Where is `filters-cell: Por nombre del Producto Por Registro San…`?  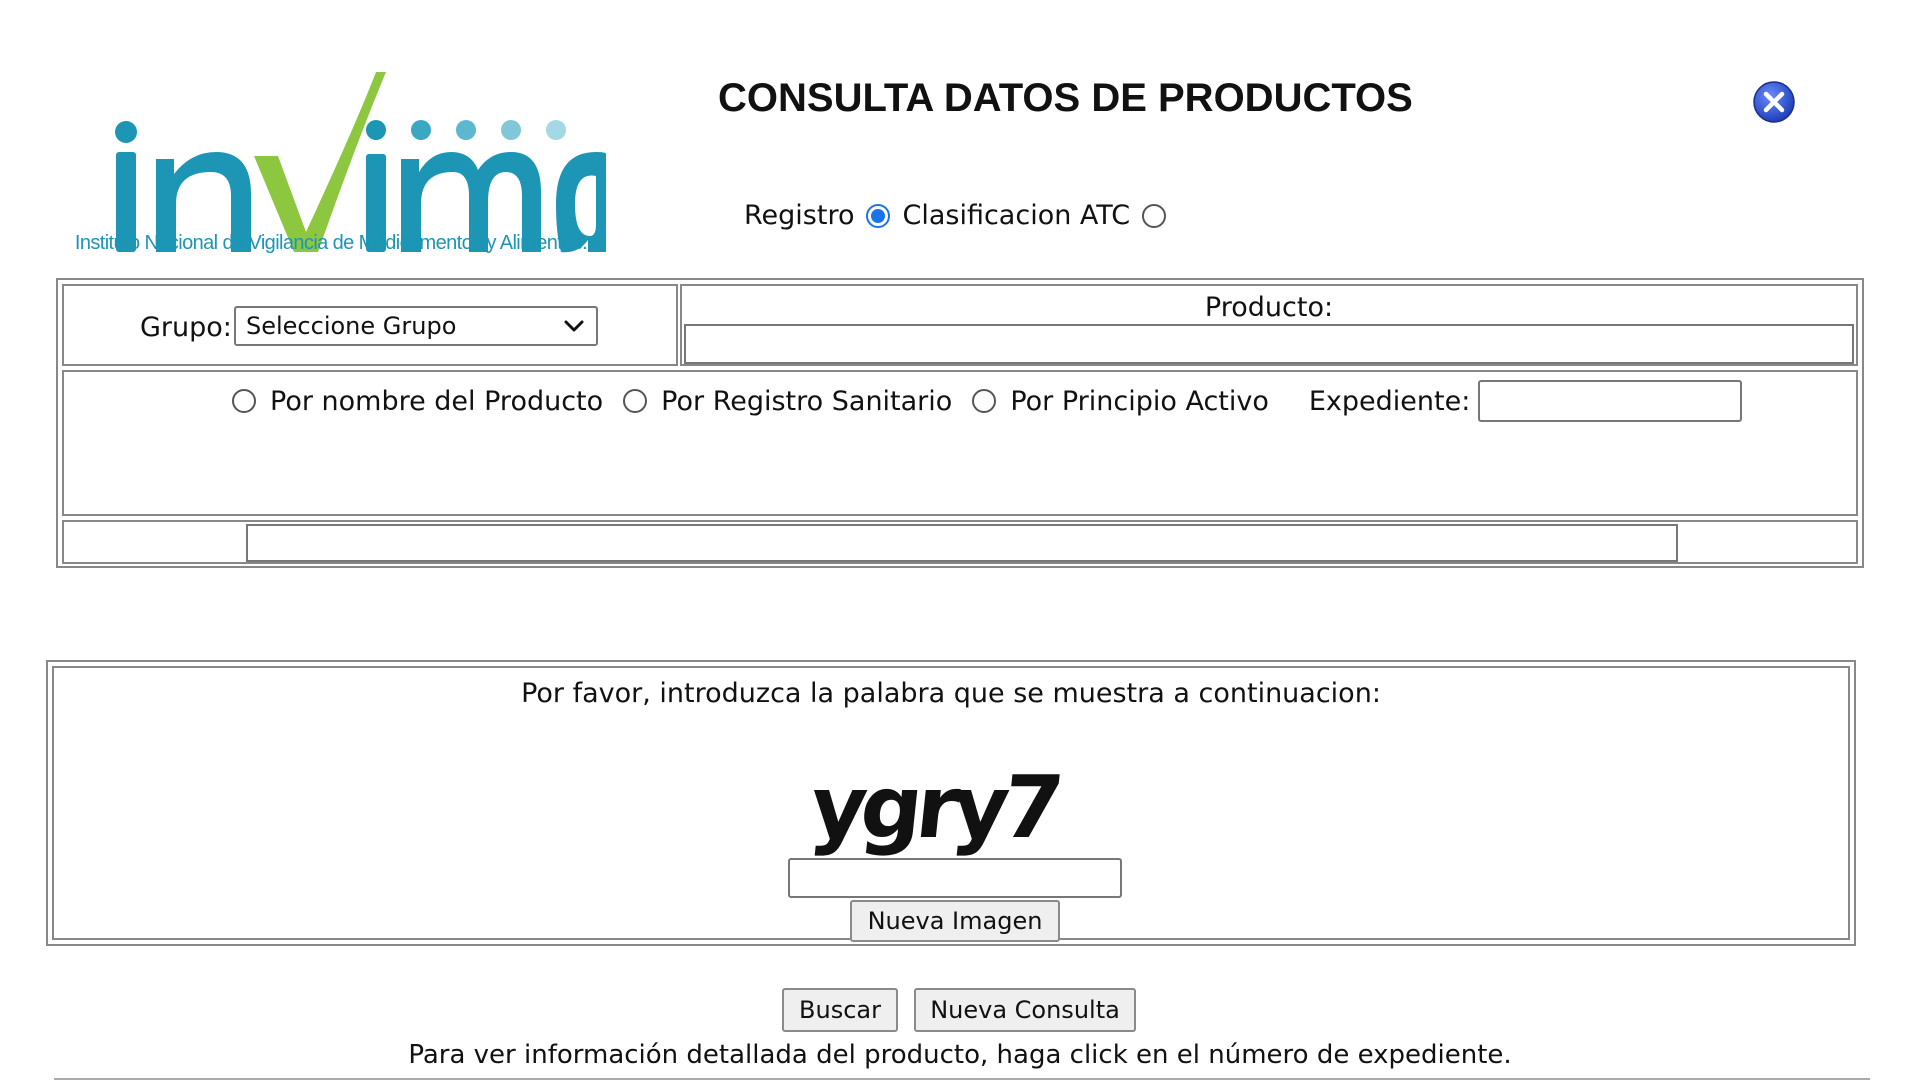 filters-cell: Por nombre del Producto Por Registro San… is located at coordinates (960, 443).